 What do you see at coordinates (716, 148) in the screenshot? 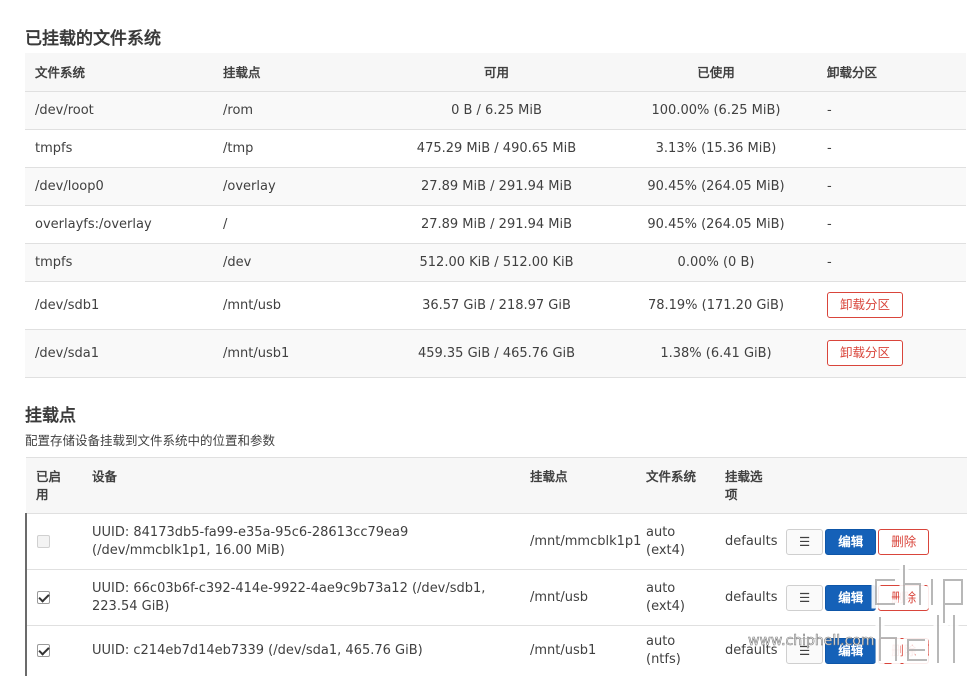
I see `cell-used: 3.13% (15.36 MiB)` at bounding box center [716, 148].